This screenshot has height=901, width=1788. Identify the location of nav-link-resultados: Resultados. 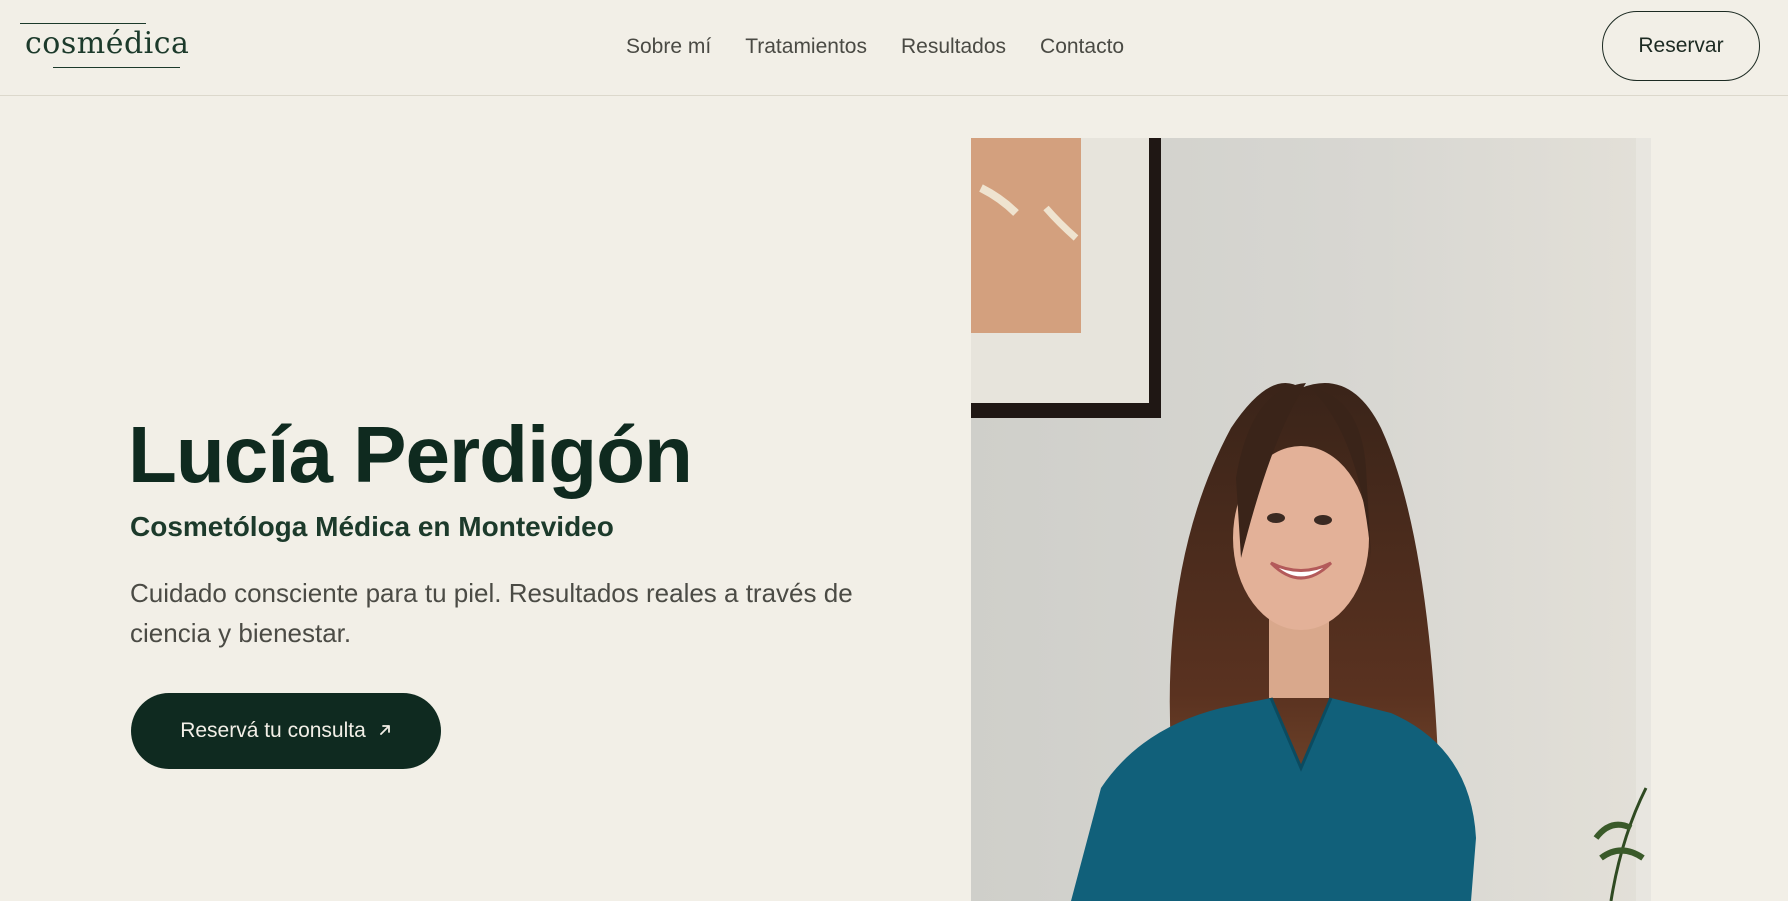
(953, 47).